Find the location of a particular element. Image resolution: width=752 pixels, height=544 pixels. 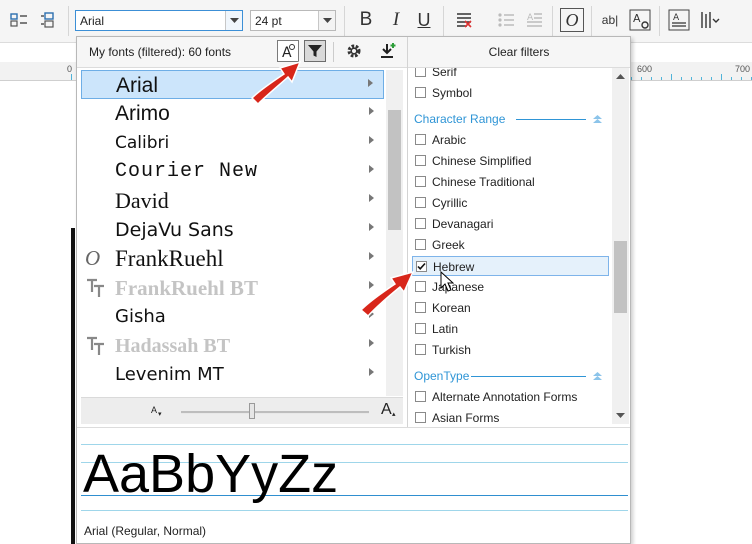

filter-checkbox-row: Korean is located at coordinates (510, 308).